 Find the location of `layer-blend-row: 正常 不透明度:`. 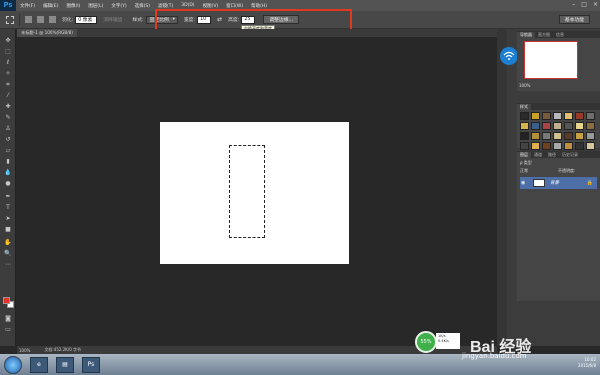

layer-blend-row: 正常 不透明度: is located at coordinates (558, 171).